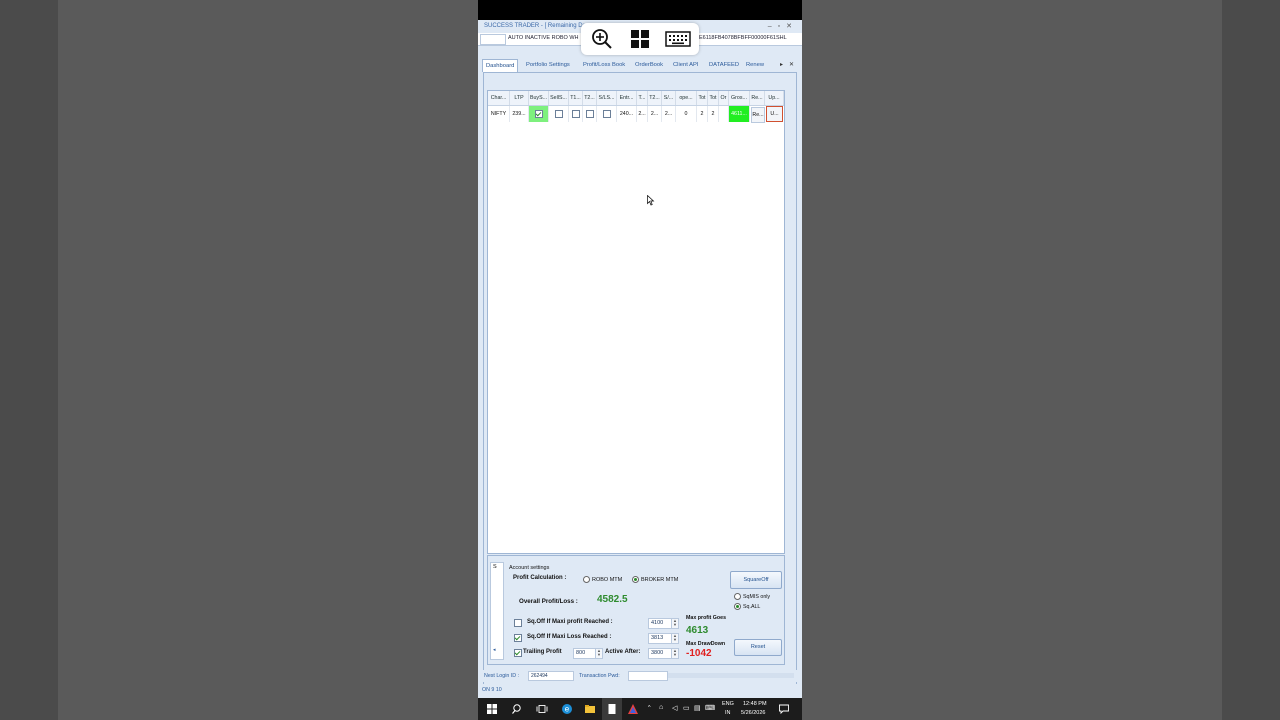 The image size is (1280, 720). I want to click on clock-time: 12:48 PM, so click(755, 704).